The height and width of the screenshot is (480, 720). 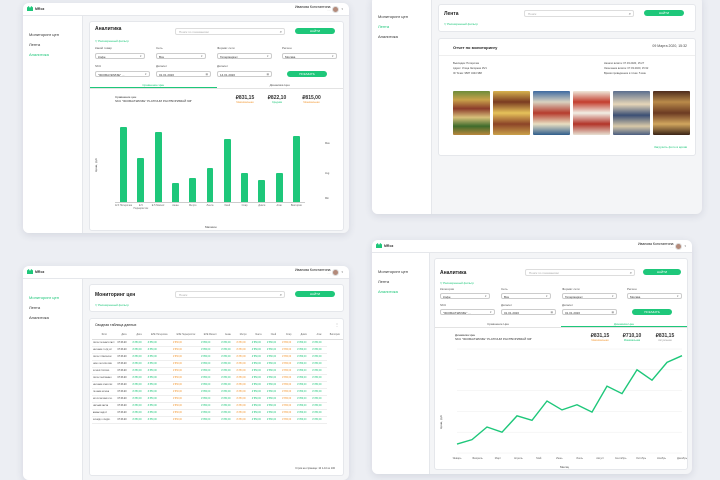 What do you see at coordinates (589, 312) in the screenshot?
I see `date-to-input: 01.01.2020 ▦` at bounding box center [589, 312].